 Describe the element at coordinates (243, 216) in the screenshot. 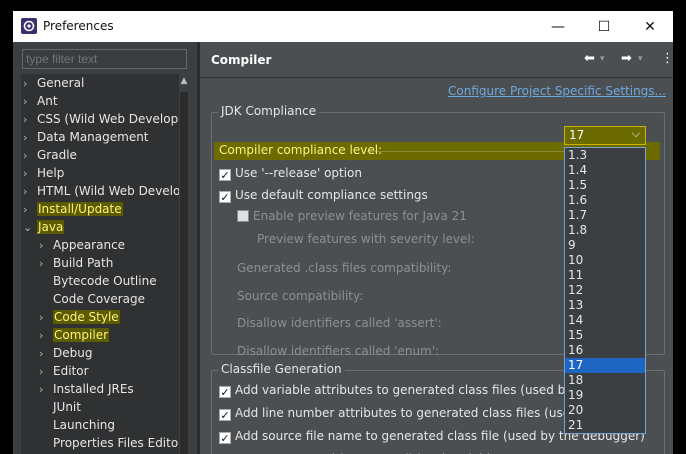

I see `enable-preview-checkbox` at that location.